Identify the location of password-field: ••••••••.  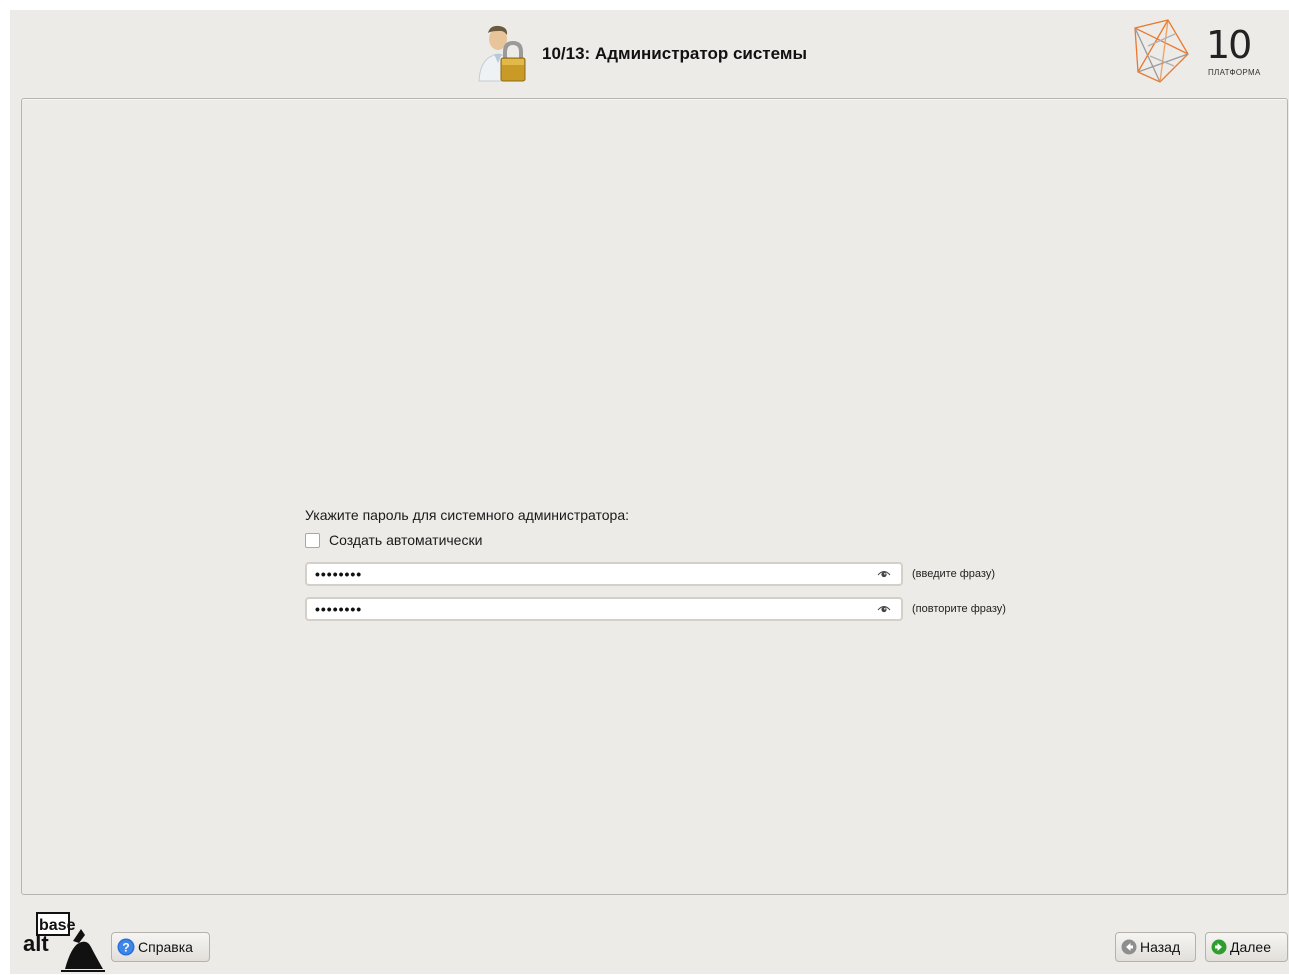
(604, 574).